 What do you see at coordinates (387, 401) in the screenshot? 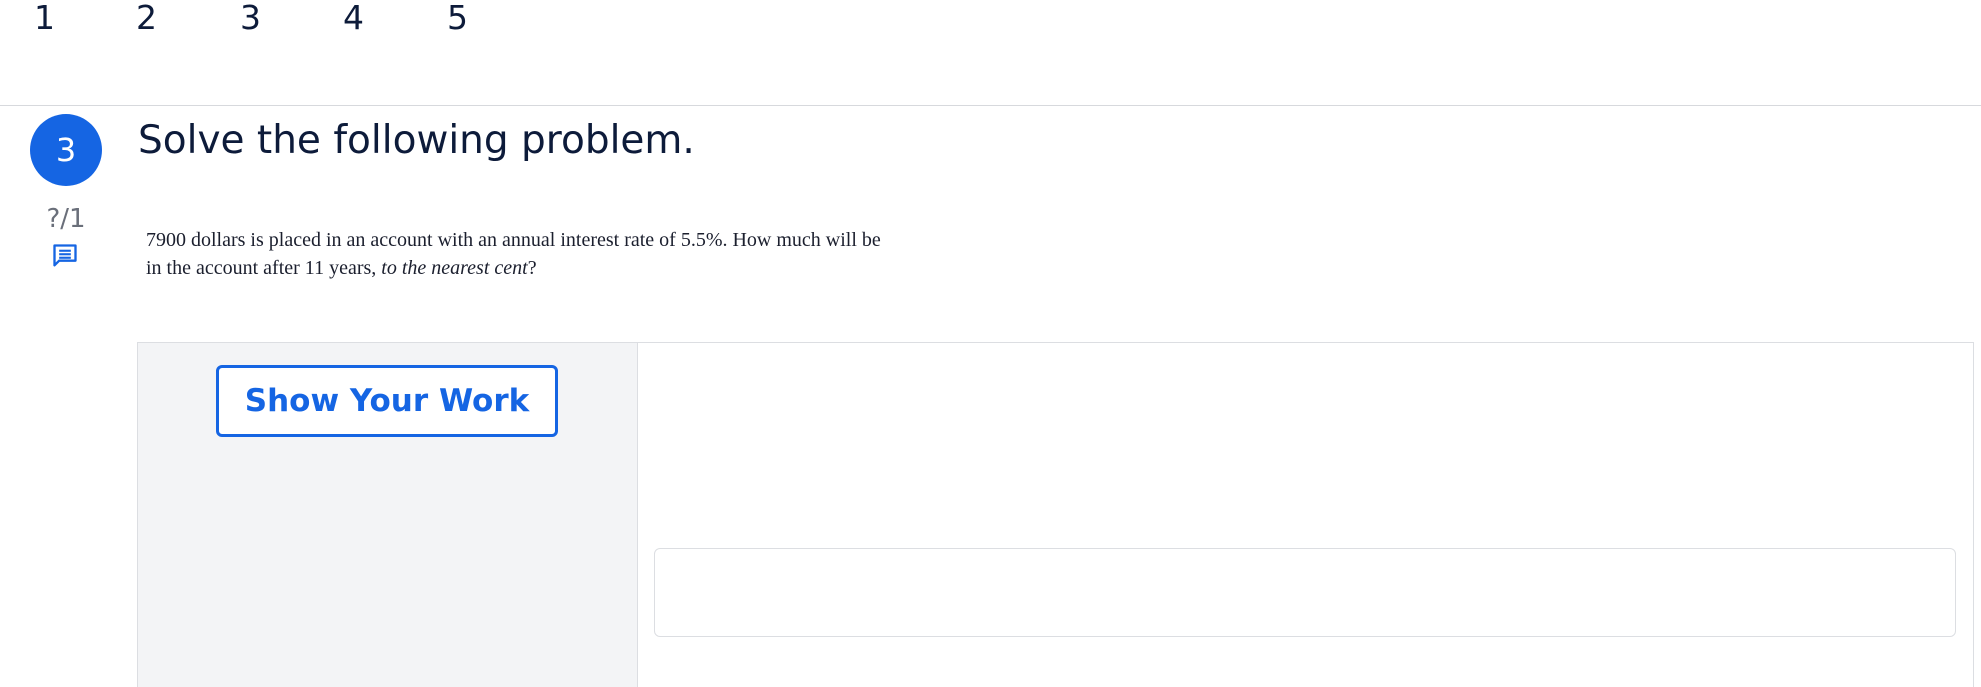
I see `show-your-work-button: Show Your Work` at bounding box center [387, 401].